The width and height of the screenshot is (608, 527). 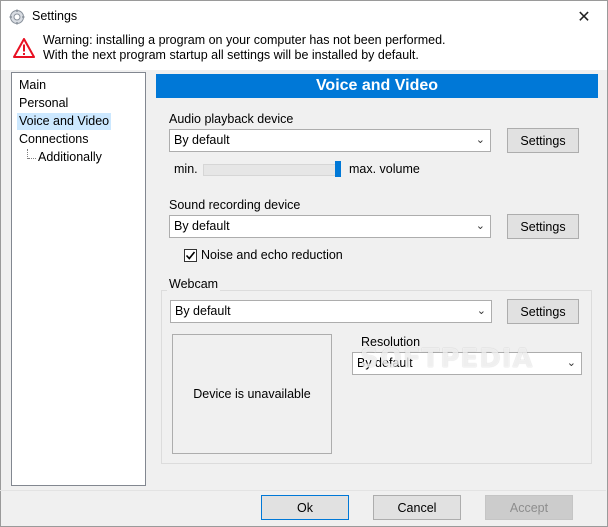 I want to click on nav-item-additionally: Additionally, so click(x=70, y=157).